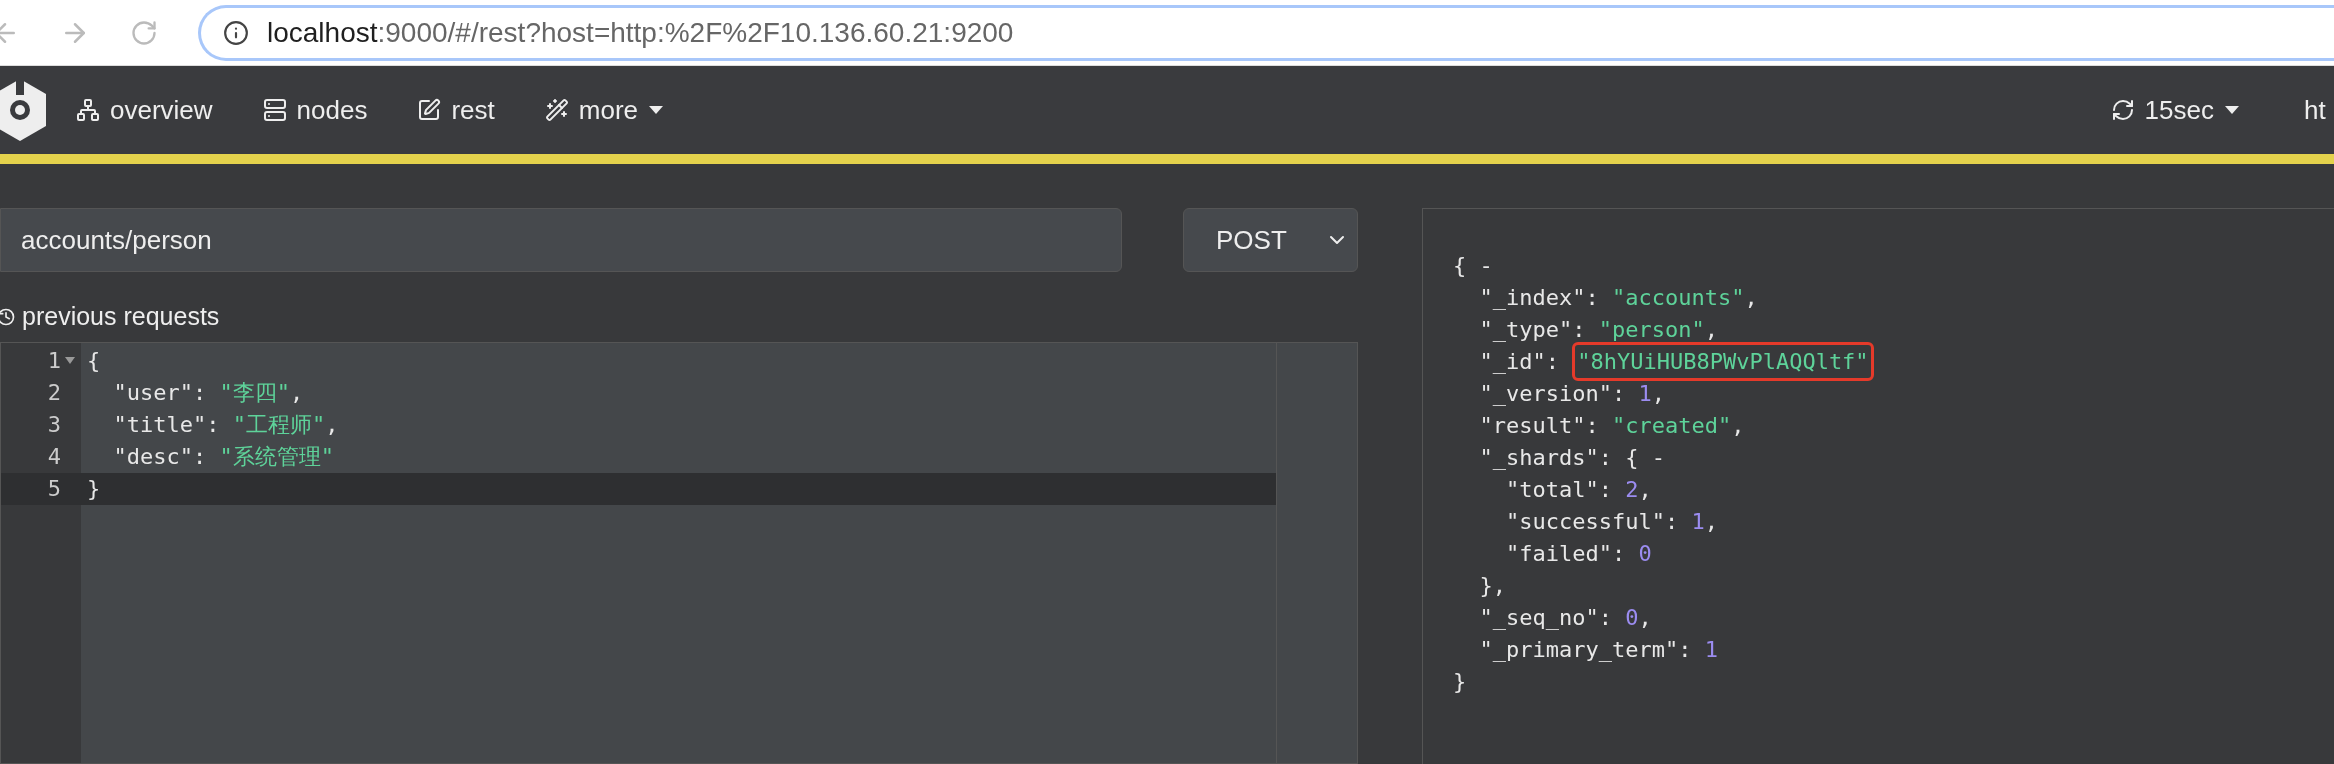 The image size is (2334, 764). I want to click on nav-link: ht, so click(2319, 110).